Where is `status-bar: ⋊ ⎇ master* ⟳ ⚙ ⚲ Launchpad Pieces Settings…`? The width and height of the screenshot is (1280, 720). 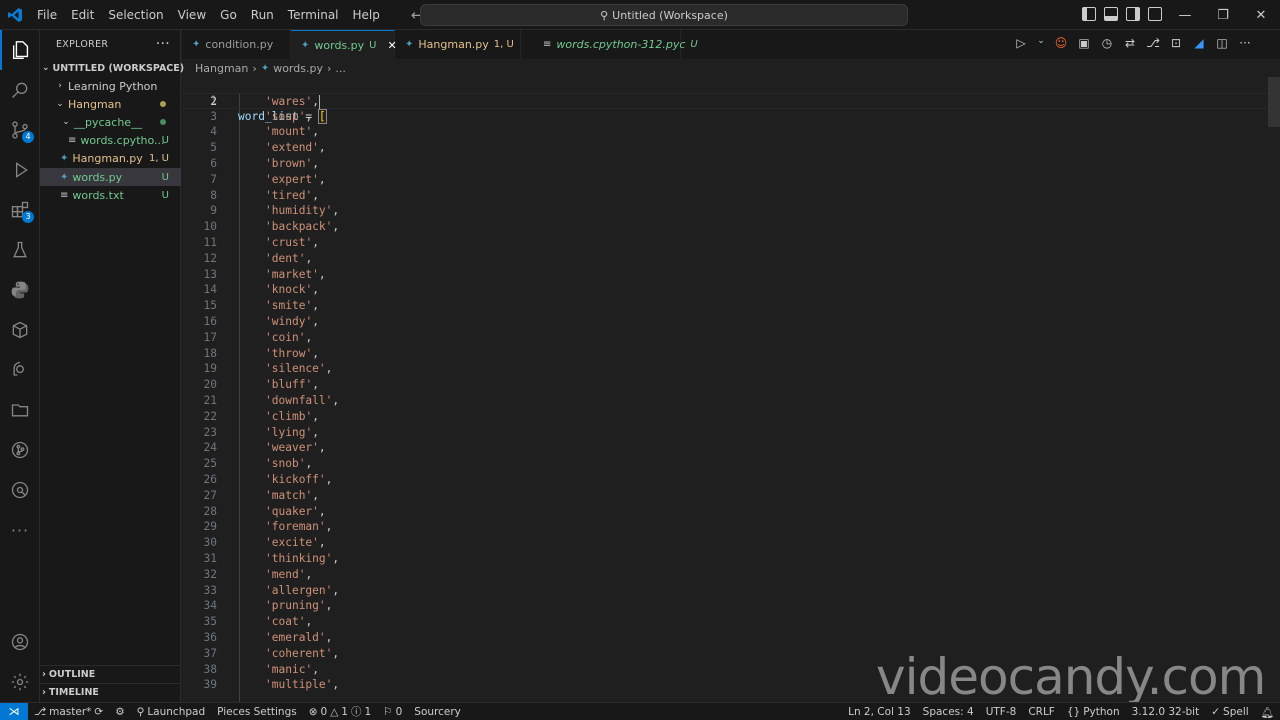
status-bar: ⋊ ⎇ master* ⟳ ⚙ ⚲ Launchpad Pieces Settings… is located at coordinates (640, 711).